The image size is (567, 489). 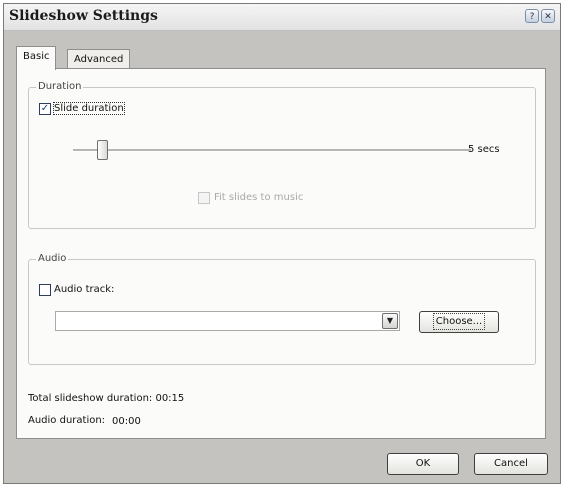 What do you see at coordinates (259, 197) in the screenshot?
I see `fit-to-music-label: Fit slides to music` at bounding box center [259, 197].